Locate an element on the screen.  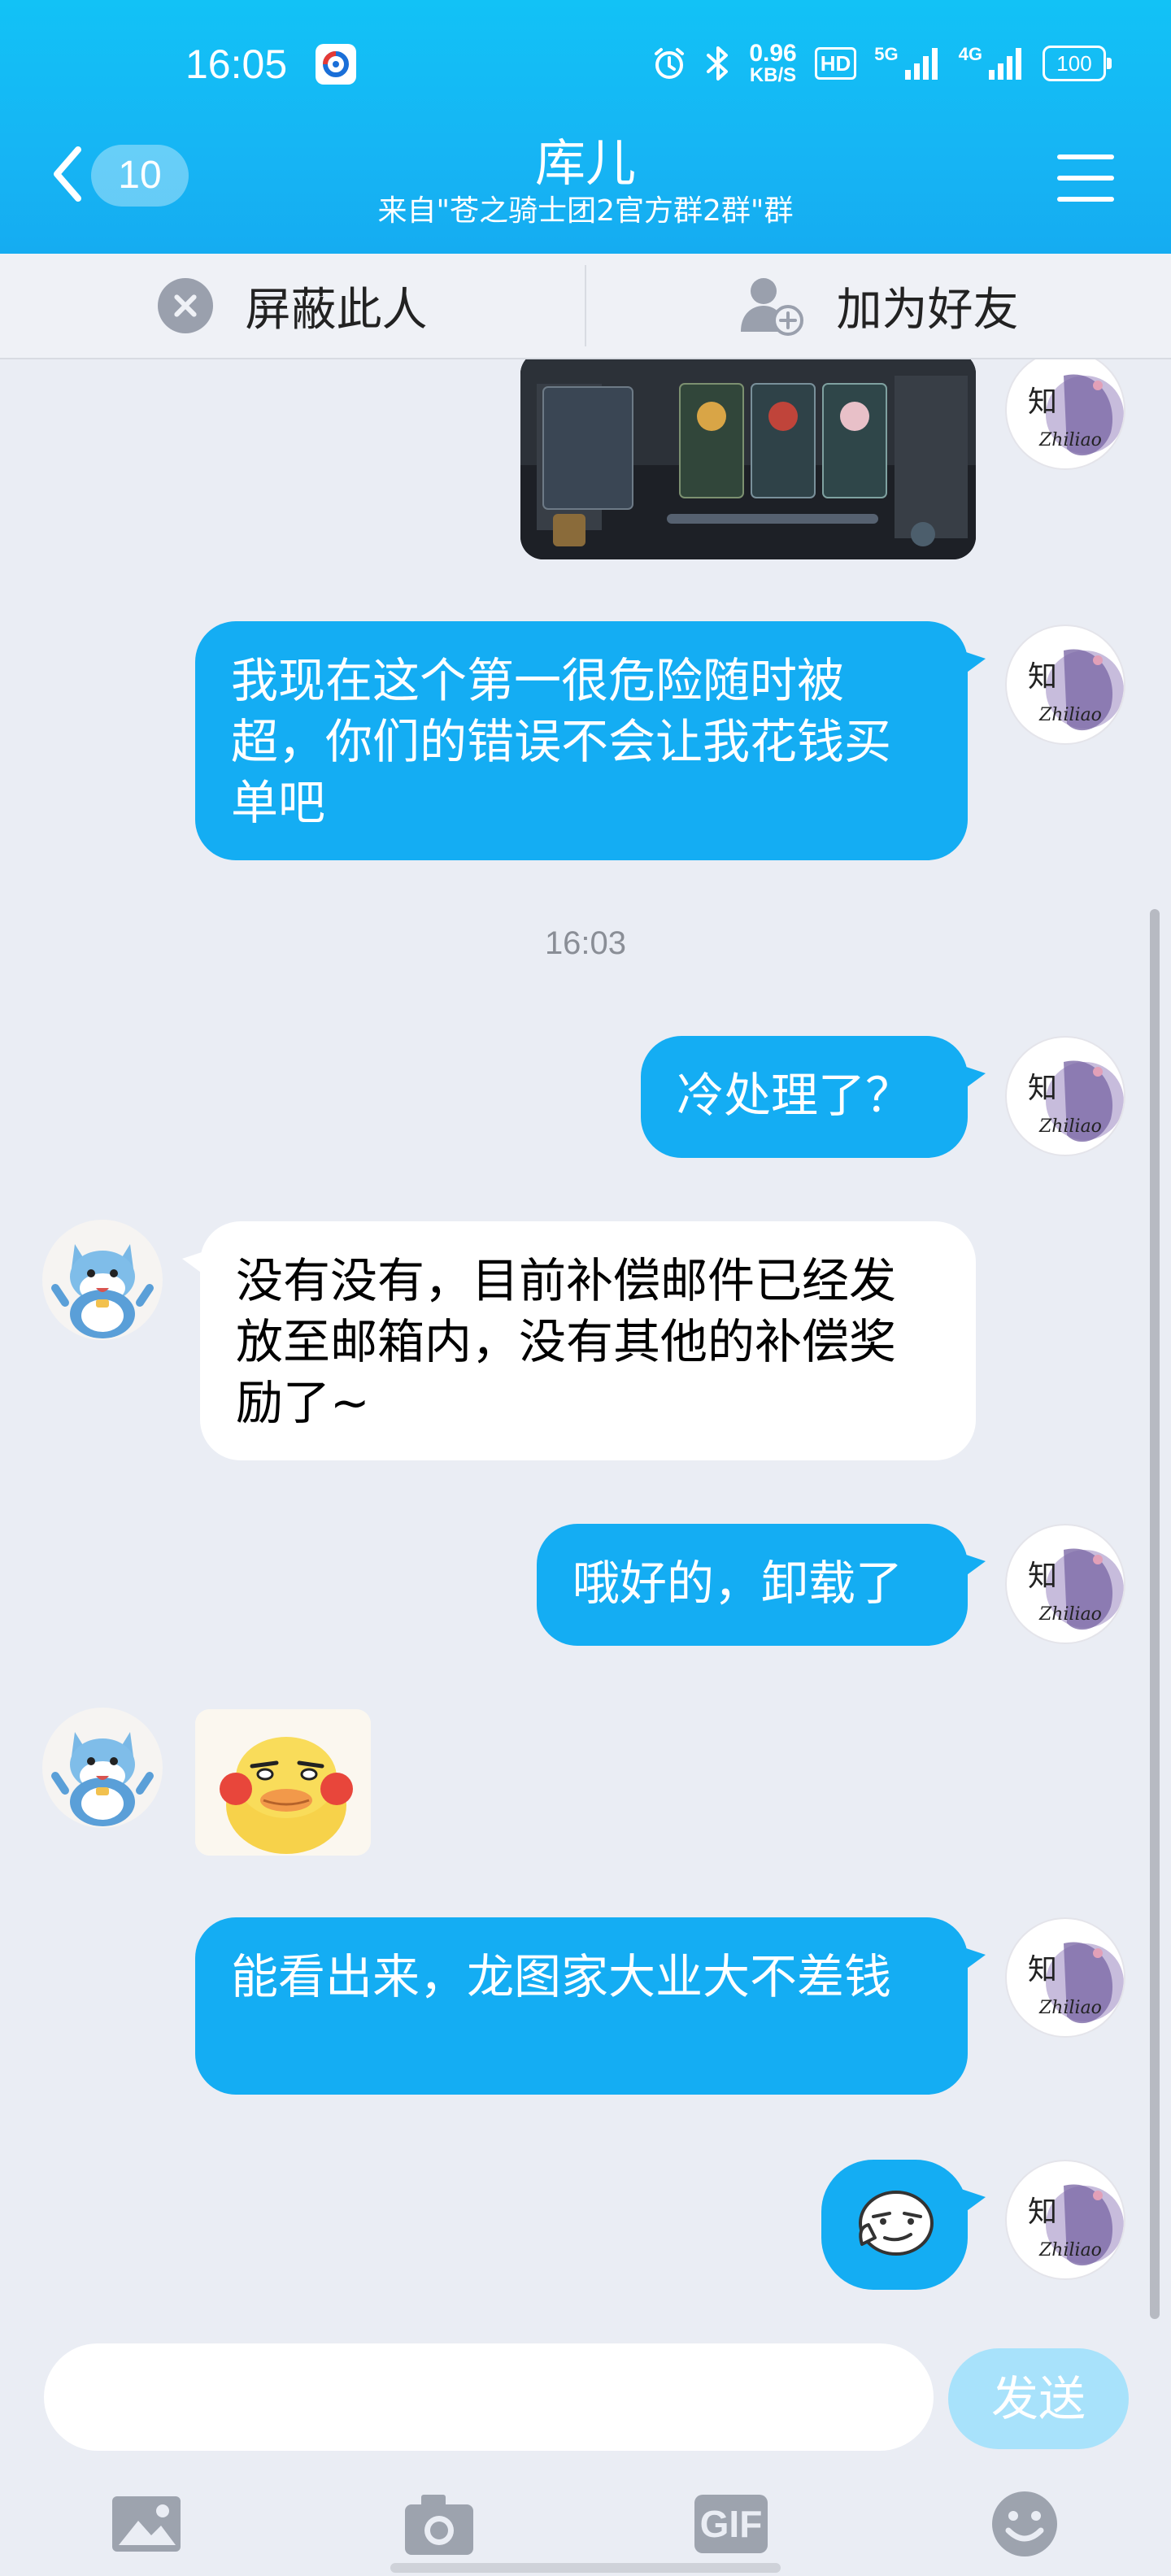
image-icon is located at coordinates (147, 2524).